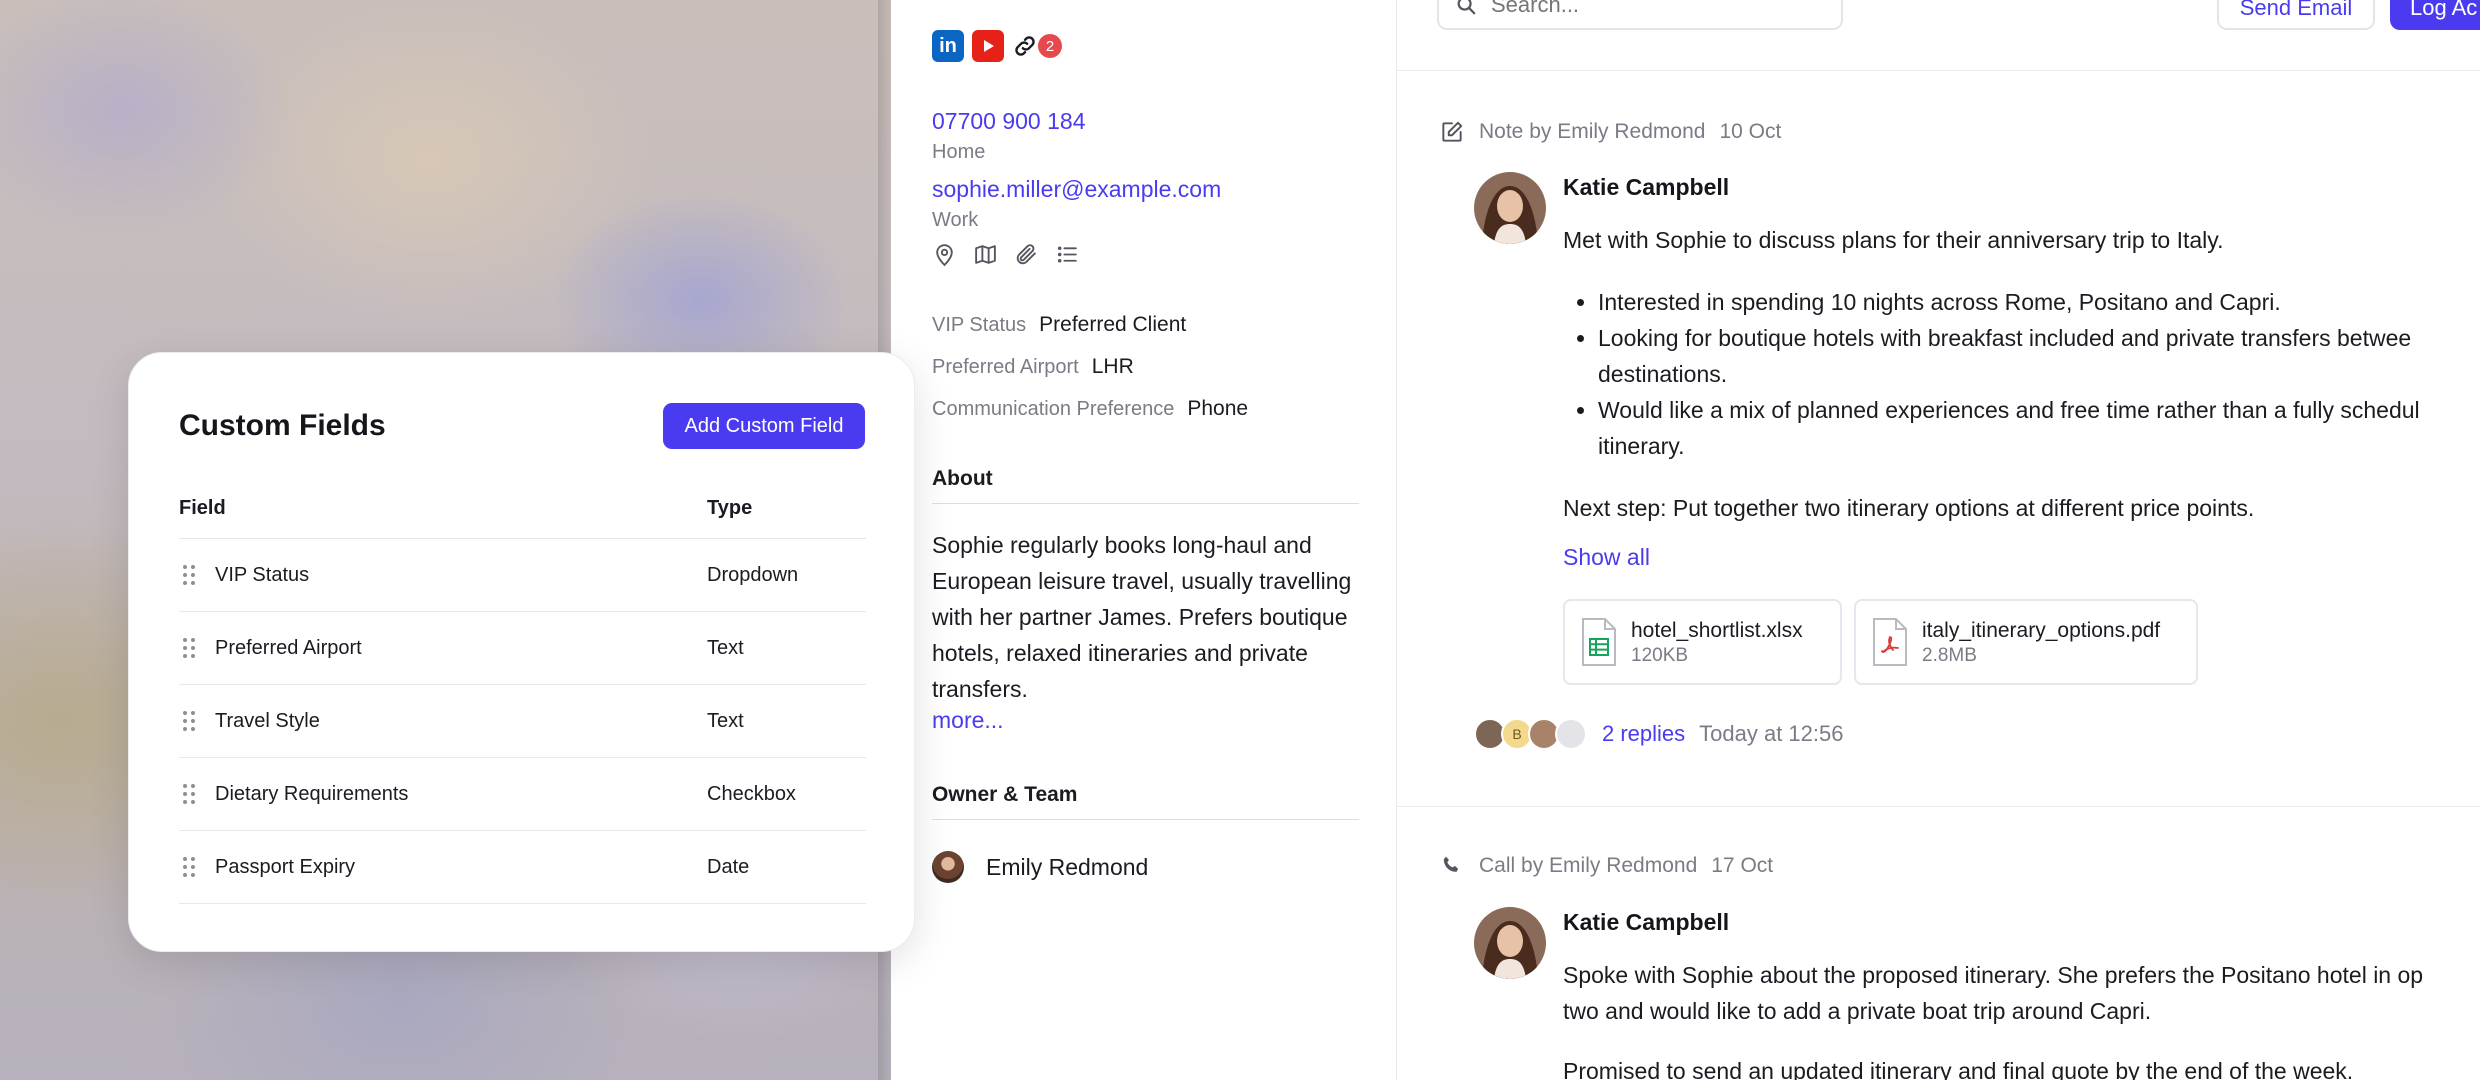 This screenshot has height=1080, width=2480. Describe the element at coordinates (1076, 189) in the screenshot. I see `email-link: sophie.miller@example.com` at that location.